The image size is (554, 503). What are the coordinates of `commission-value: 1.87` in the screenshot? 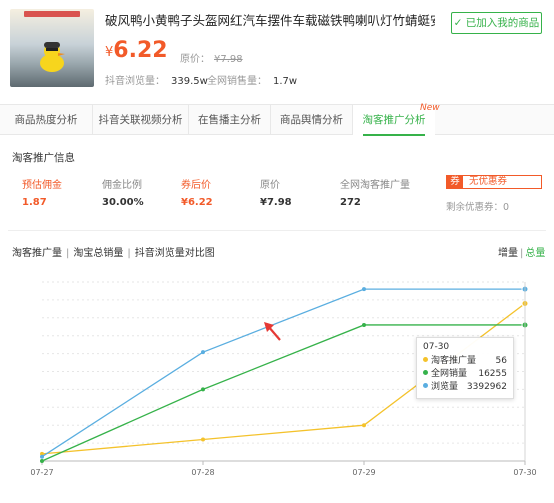 It's located at (34, 202).